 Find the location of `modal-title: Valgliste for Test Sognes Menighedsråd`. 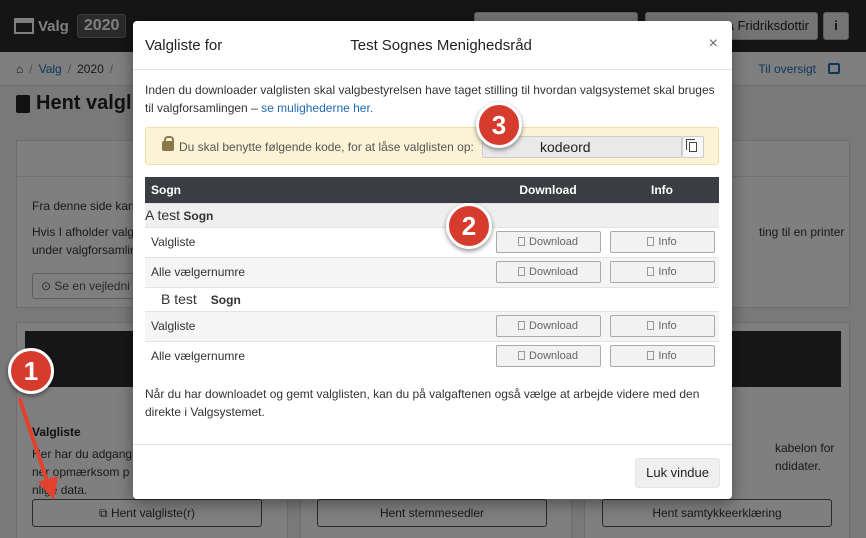

modal-title: Valgliste for Test Sognes Menighedsråd is located at coordinates (338, 45).